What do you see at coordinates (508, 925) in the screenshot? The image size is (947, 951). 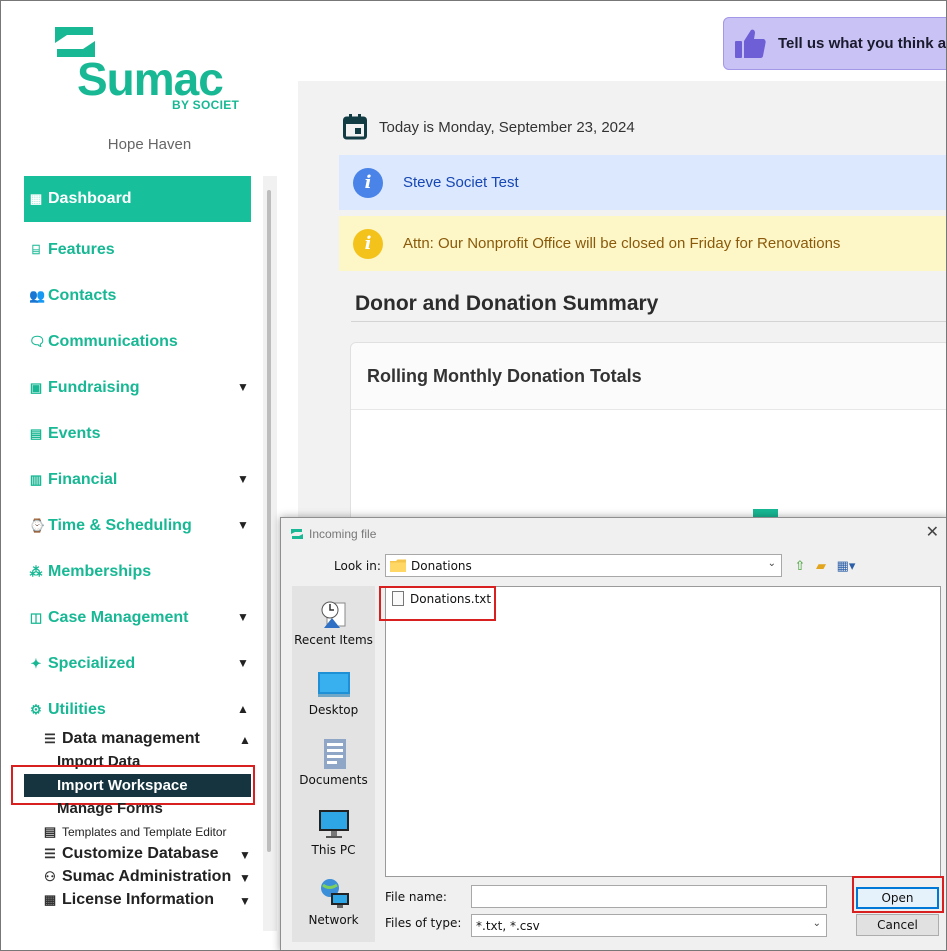 I see `files-of-type-value: *.txt, *.csv` at bounding box center [508, 925].